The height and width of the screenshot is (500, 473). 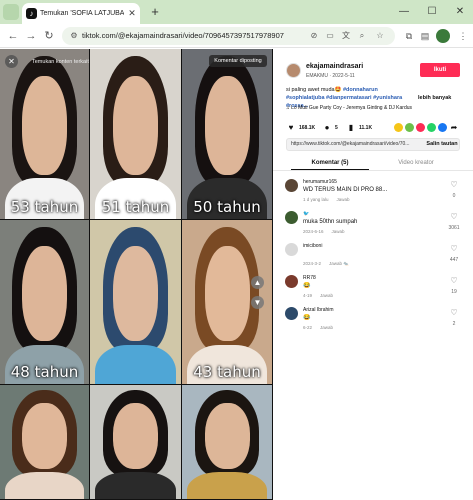 I want to click on previous-video-chevron-up-icon: ▲, so click(x=257, y=282).